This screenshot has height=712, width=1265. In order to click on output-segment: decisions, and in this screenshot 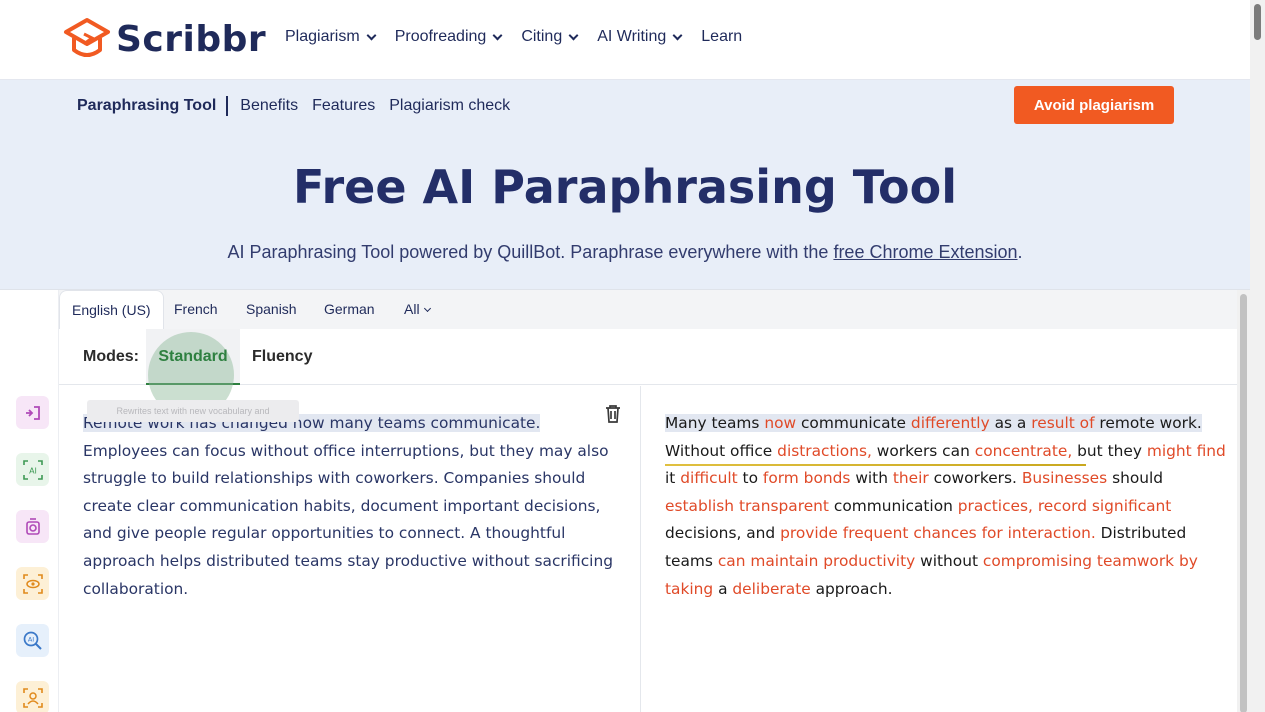, I will do `click(723, 533)`.